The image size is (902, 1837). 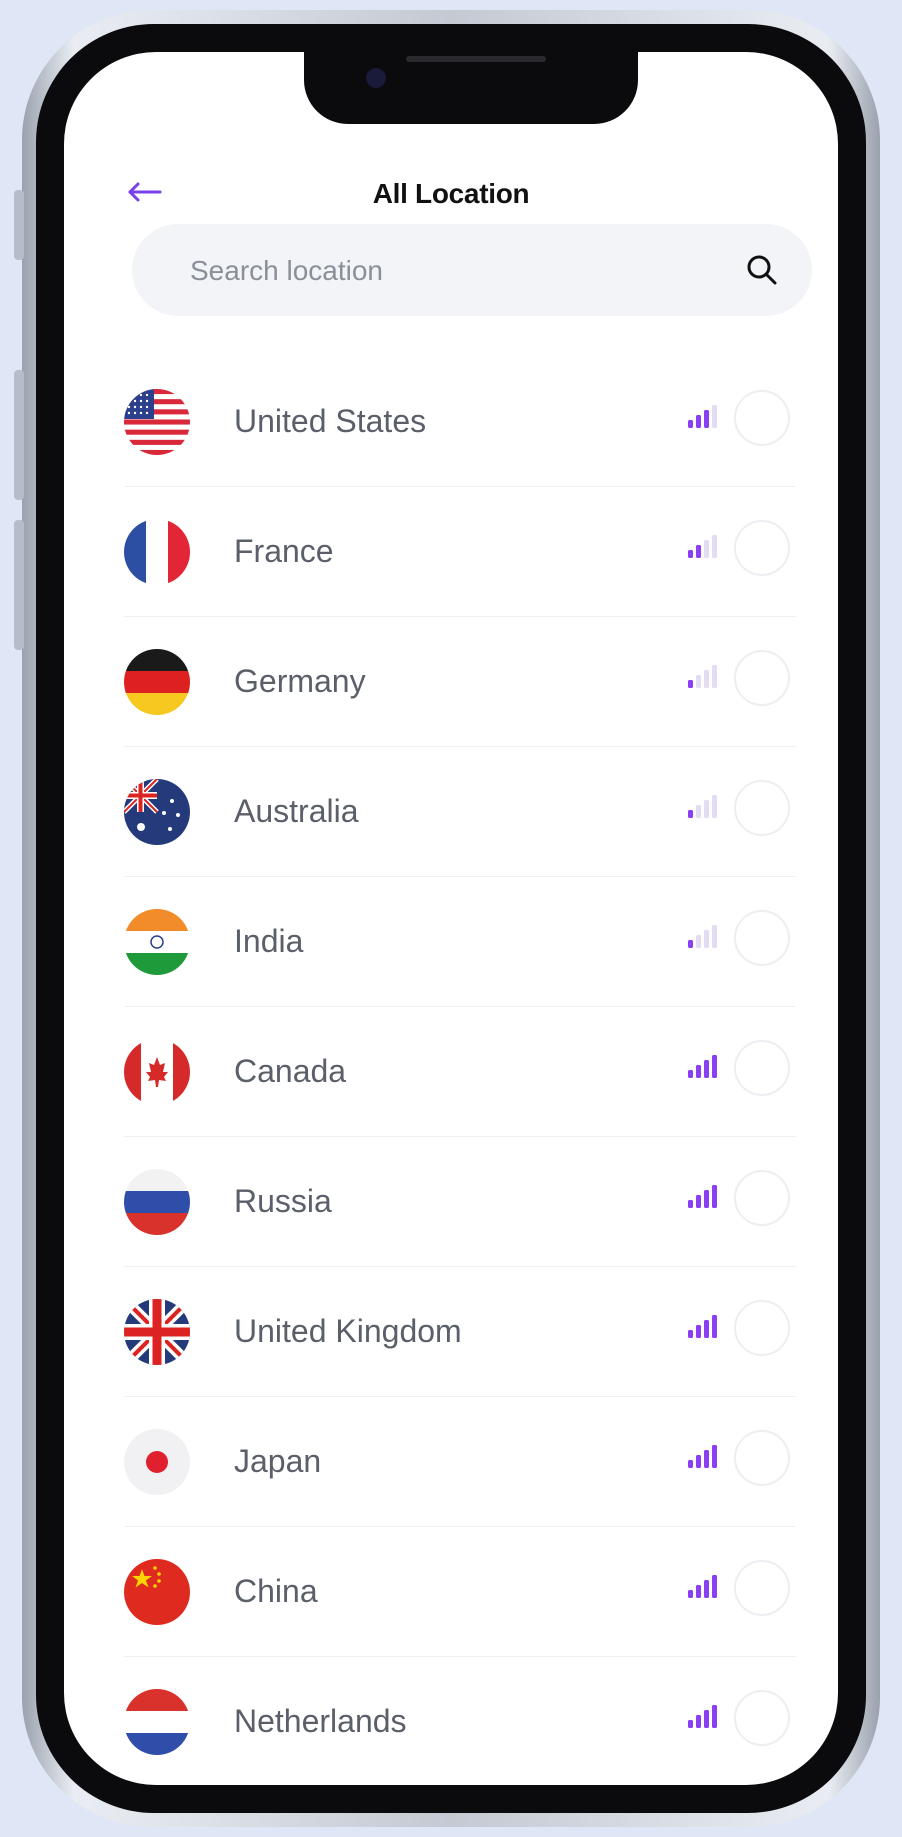 What do you see at coordinates (157, 1592) in the screenshot?
I see `flag-cn-icon` at bounding box center [157, 1592].